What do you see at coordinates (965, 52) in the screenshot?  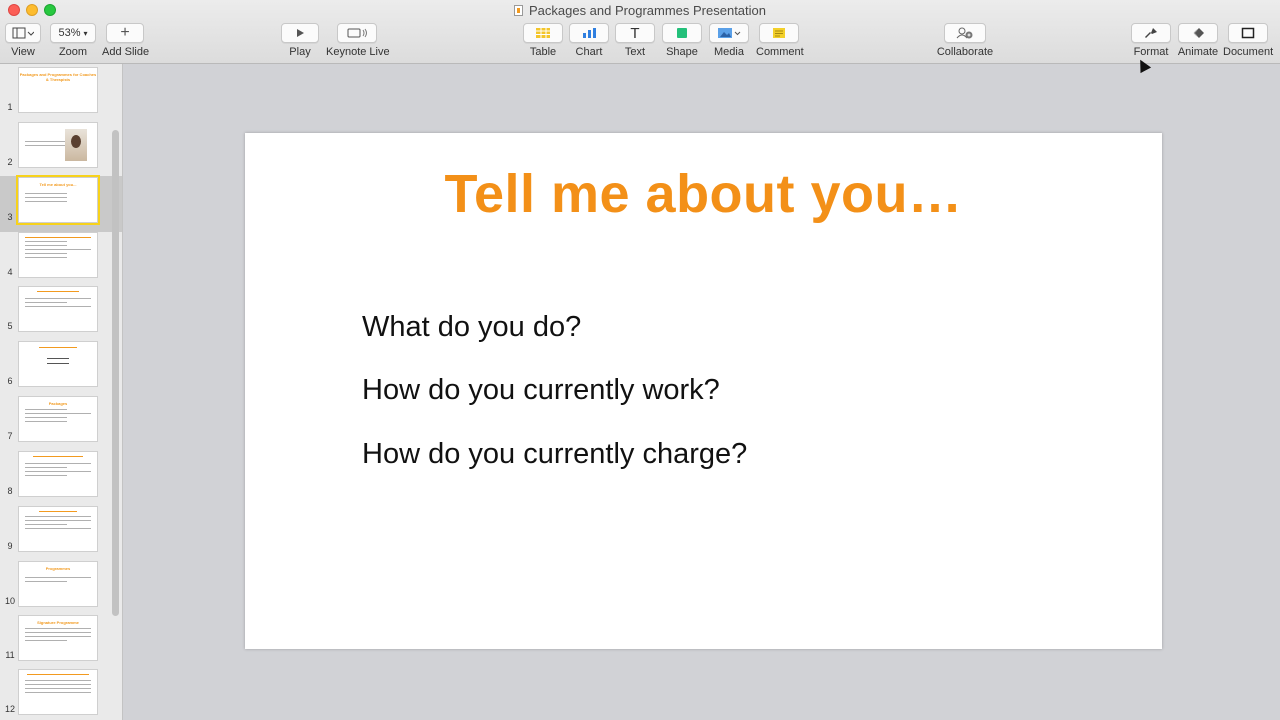 I see `collaborate-label: Collaborate` at bounding box center [965, 52].